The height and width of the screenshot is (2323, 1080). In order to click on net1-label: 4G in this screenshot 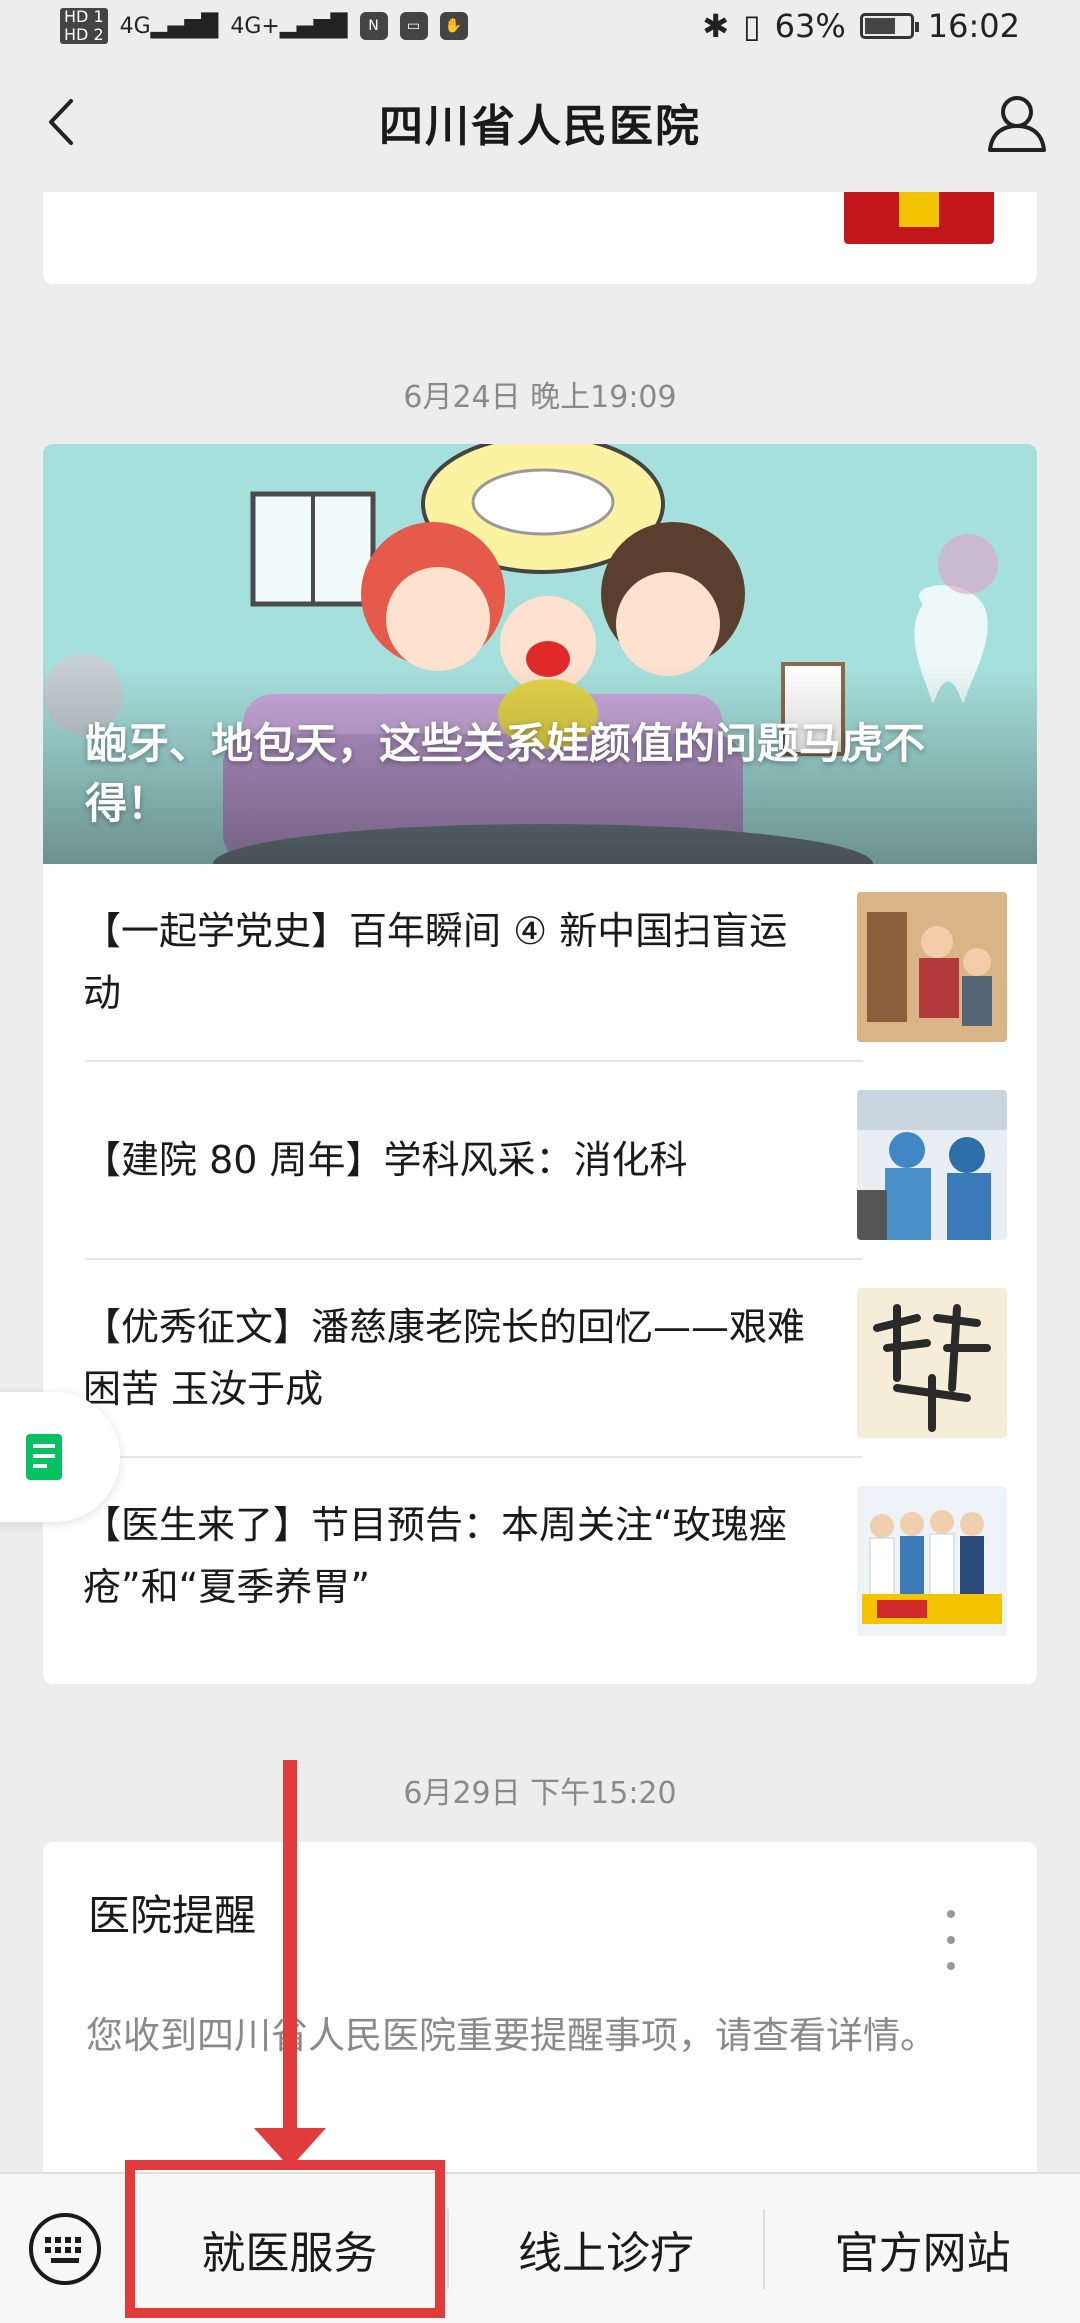, I will do `click(135, 26)`.